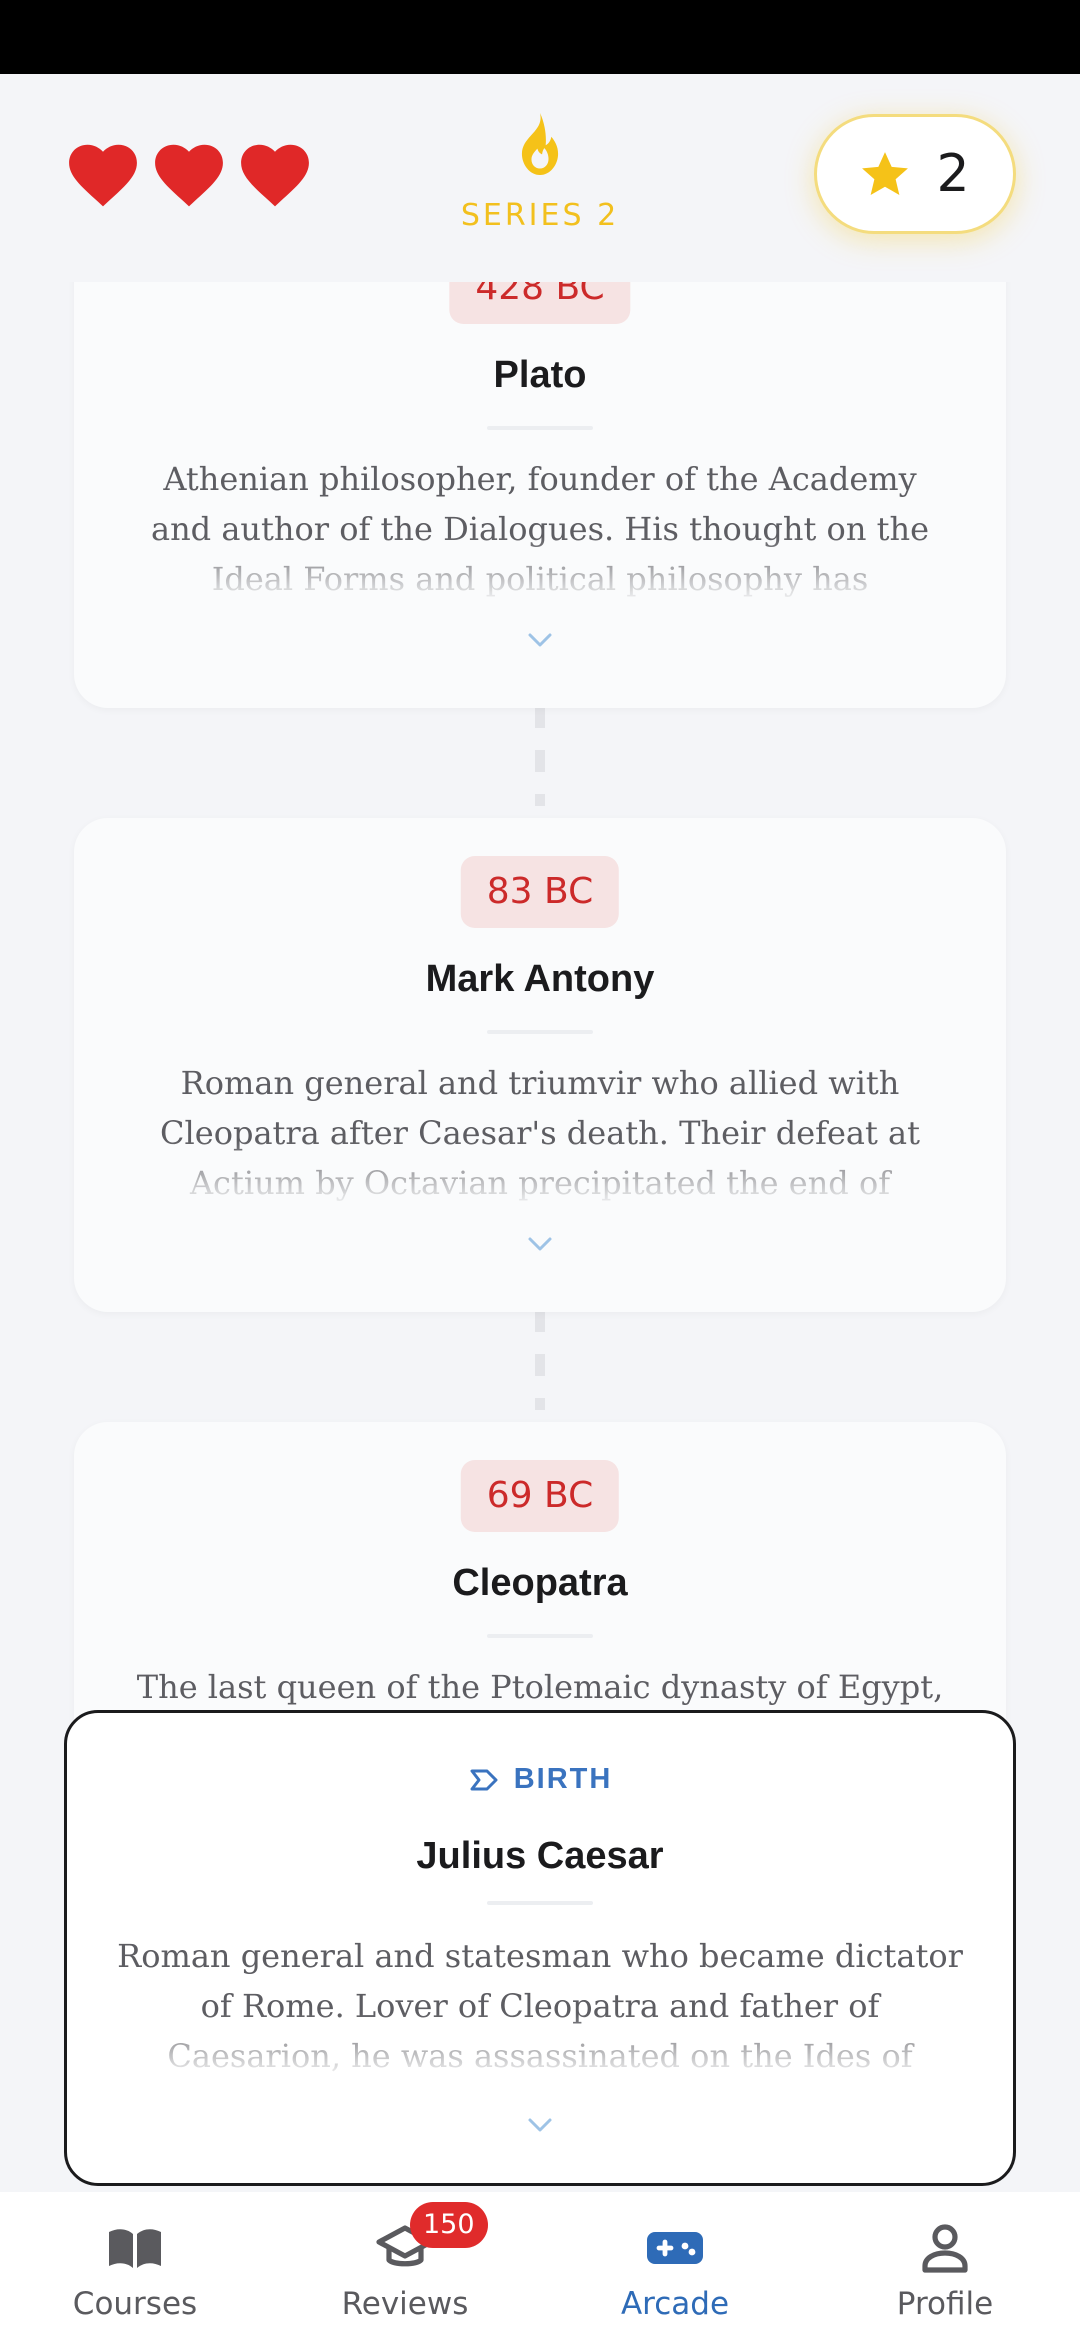 The height and width of the screenshot is (2340, 1080). I want to click on star-icon, so click(885, 174).